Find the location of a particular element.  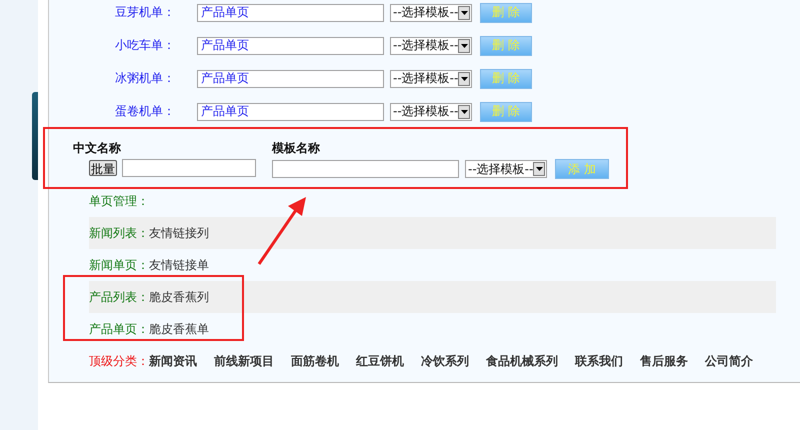

category-link: 新闻资讯 is located at coordinates (173, 361).